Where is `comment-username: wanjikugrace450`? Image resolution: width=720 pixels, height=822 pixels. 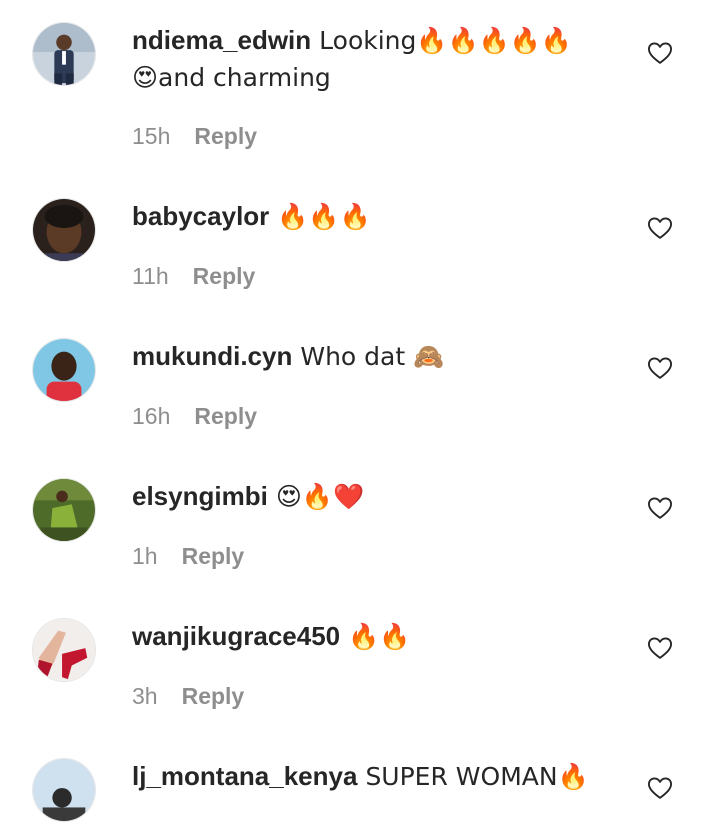 comment-username: wanjikugrace450 is located at coordinates (236, 636).